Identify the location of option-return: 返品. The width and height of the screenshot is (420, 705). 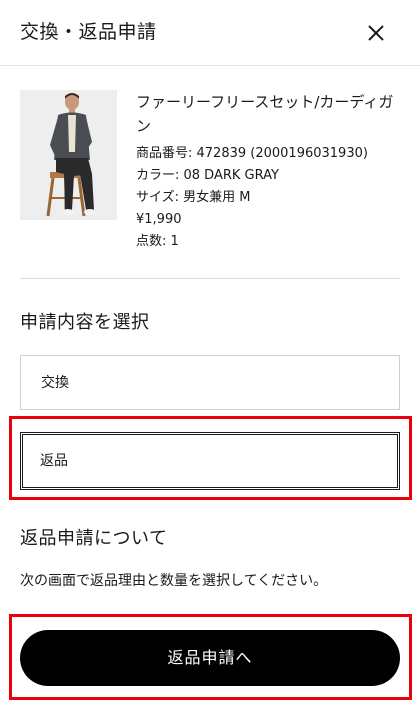
(210, 461).